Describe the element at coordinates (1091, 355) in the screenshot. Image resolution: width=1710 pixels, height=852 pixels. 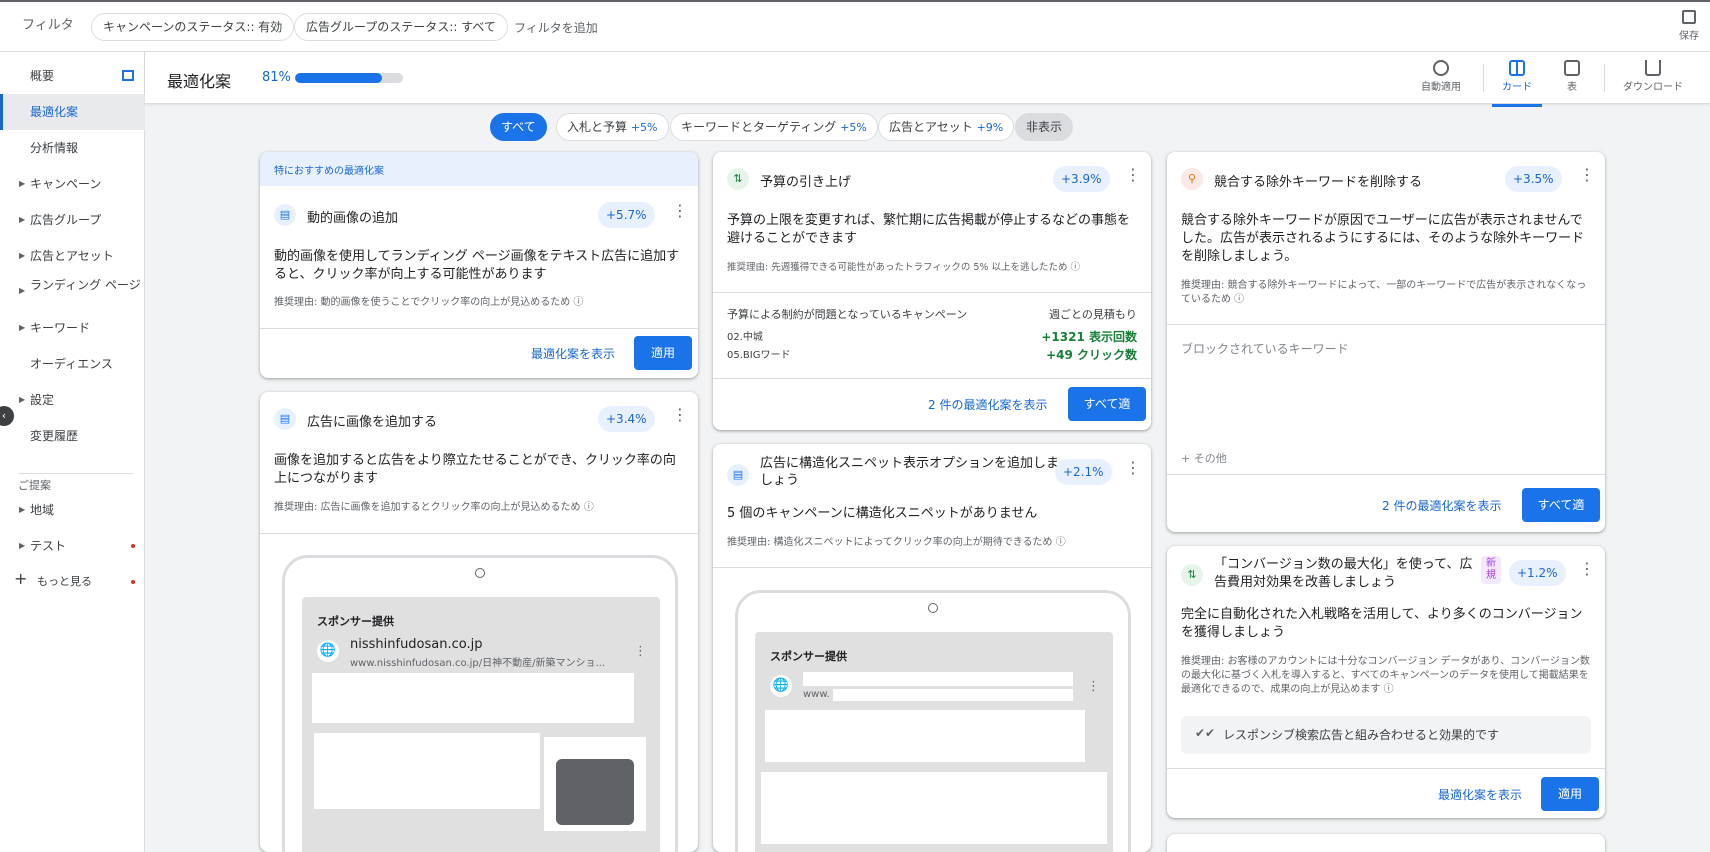
I see `estimate-clicks: +49 クリック数` at that location.